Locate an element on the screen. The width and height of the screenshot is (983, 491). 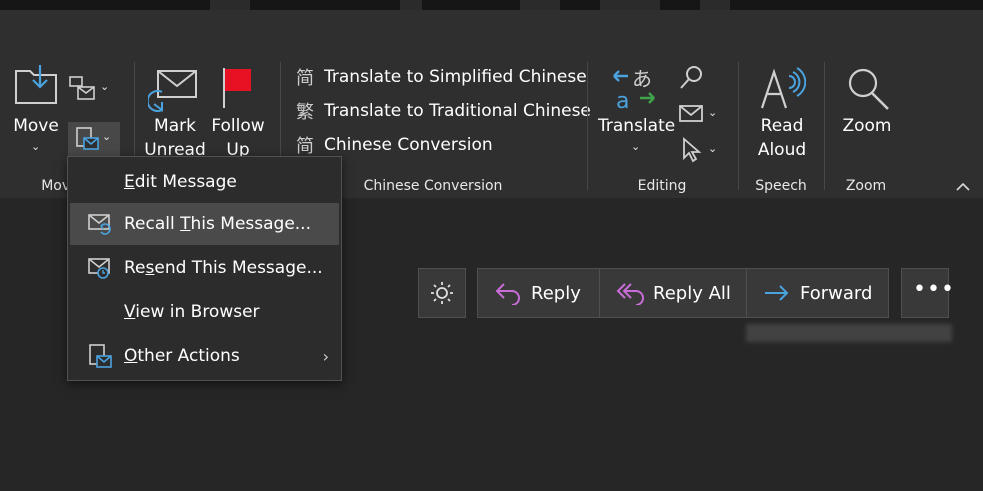
reply-all-label: Reply All is located at coordinates (692, 293).